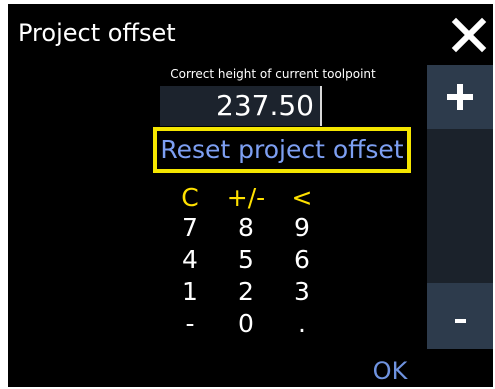  Describe the element at coordinates (241, 106) in the screenshot. I see `offset-value-field: 237.50` at that location.